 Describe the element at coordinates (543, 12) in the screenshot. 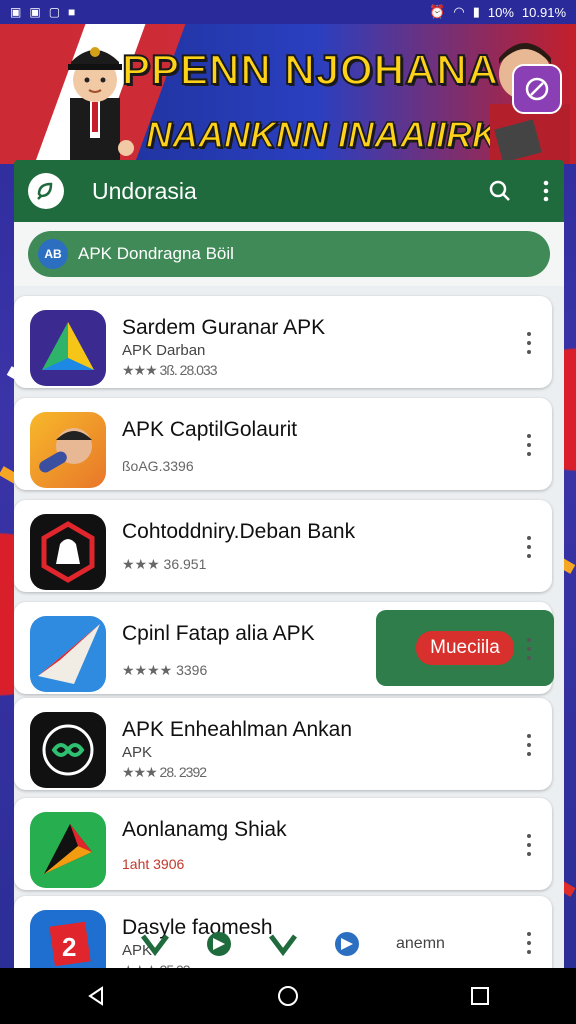

I see `clock-text: 10.91%` at that location.